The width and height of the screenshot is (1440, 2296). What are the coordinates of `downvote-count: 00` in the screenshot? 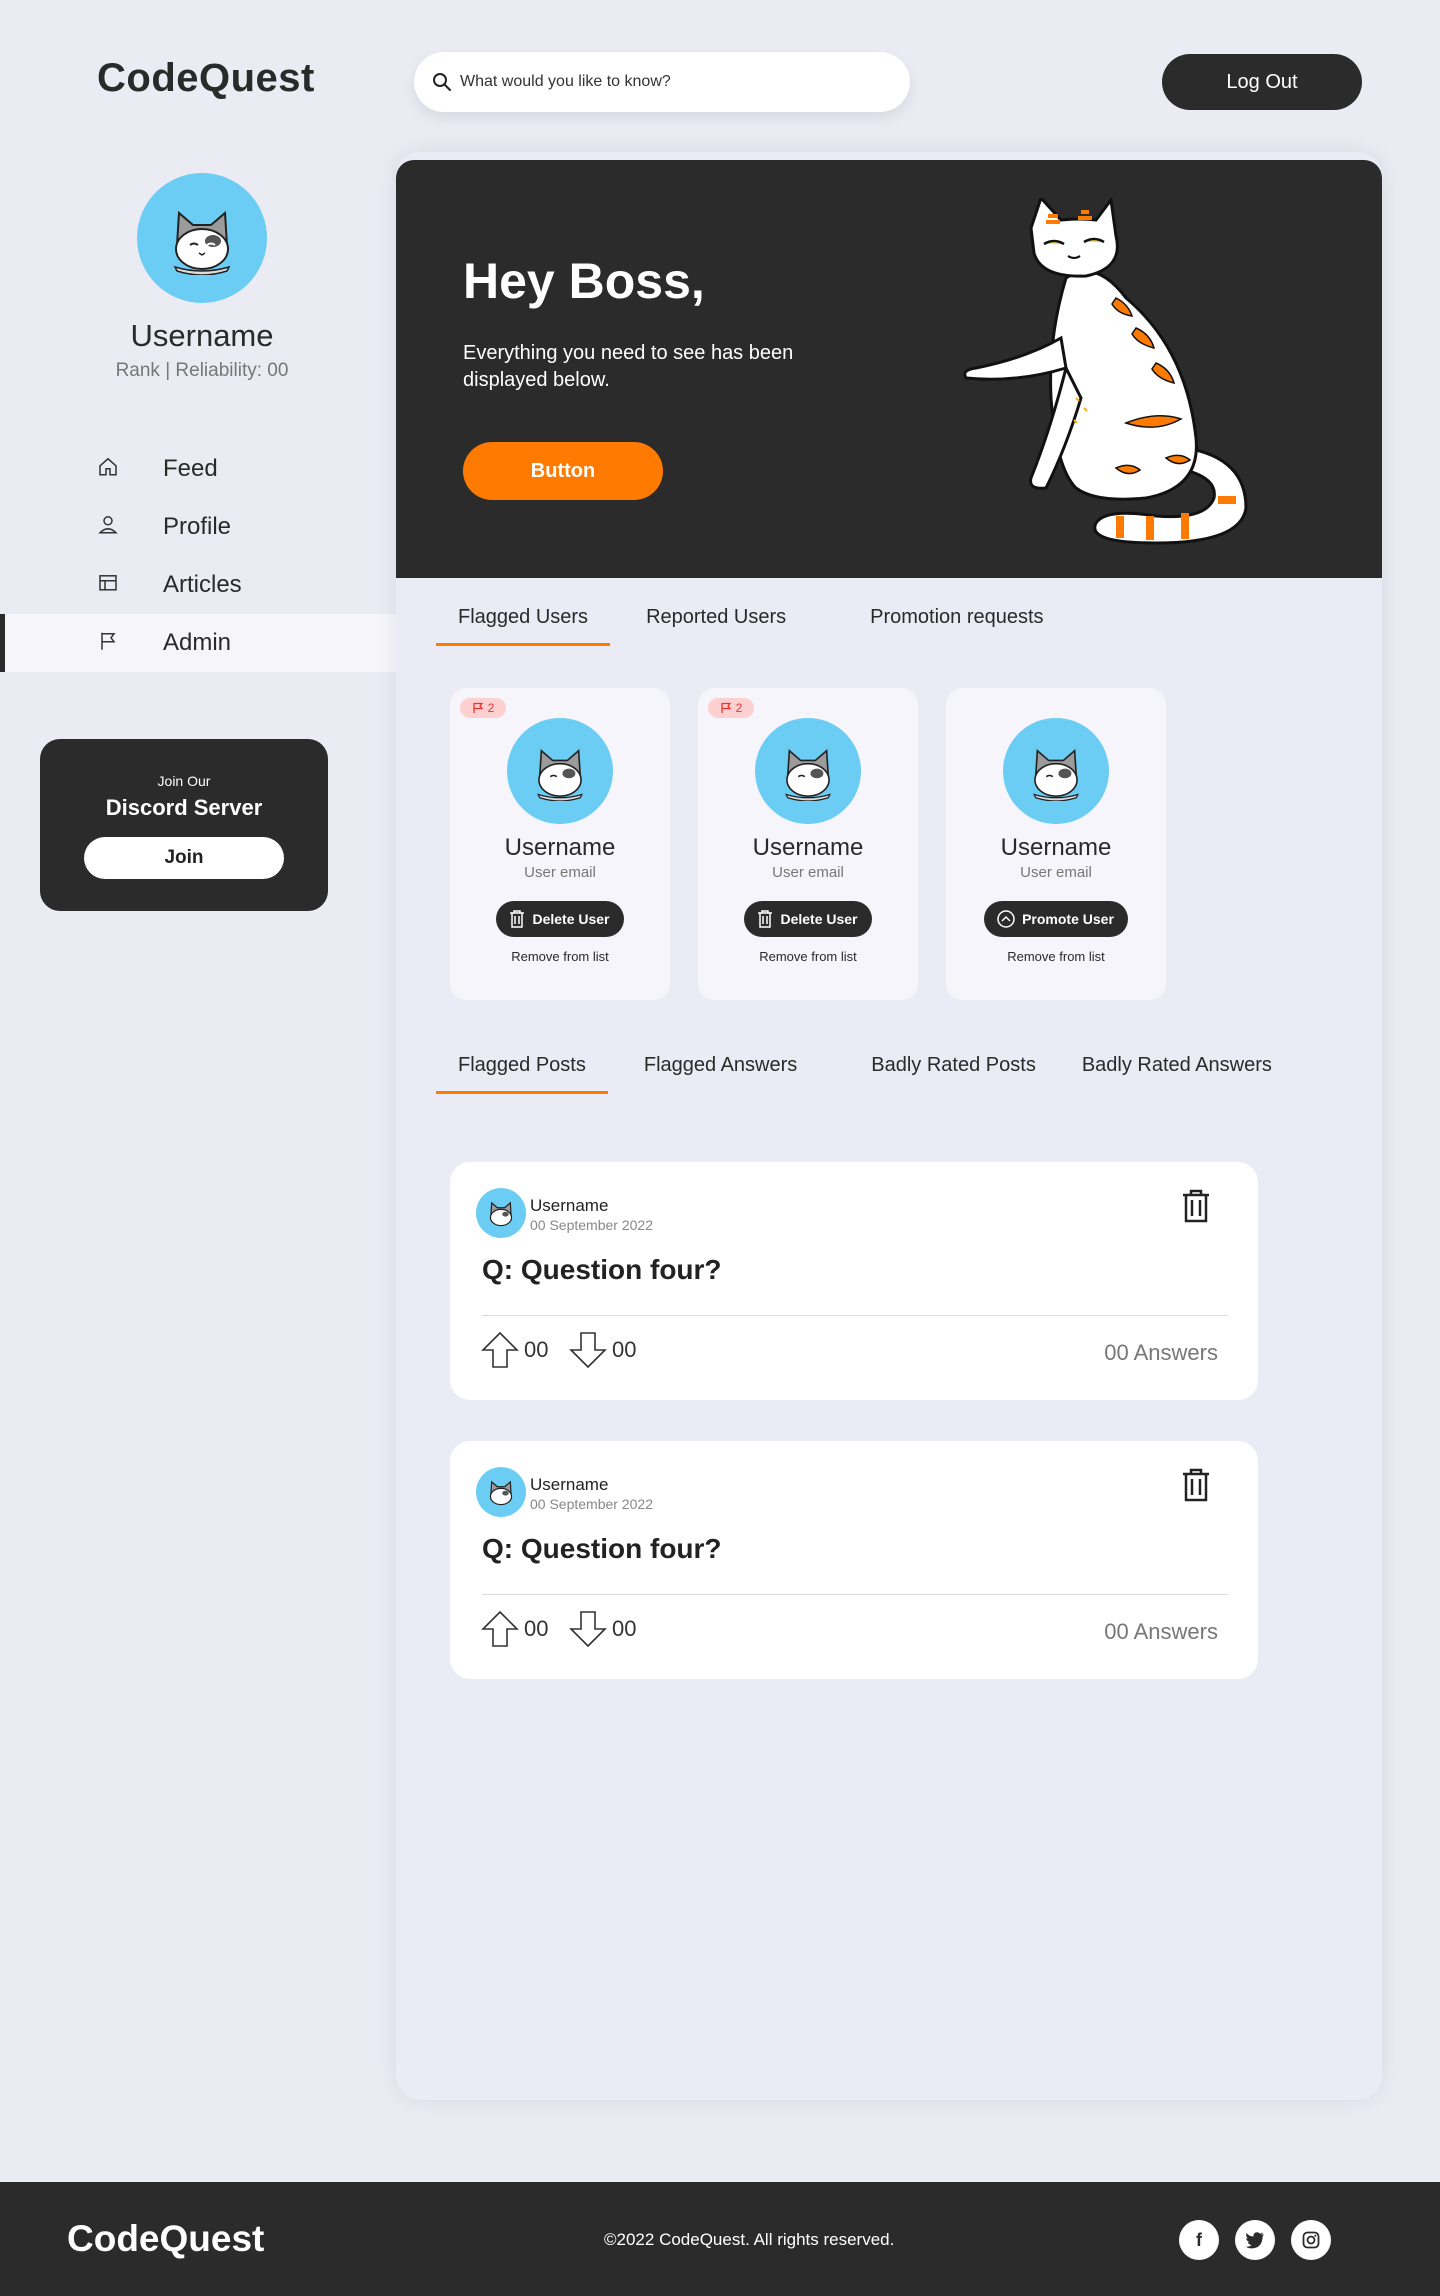 It's located at (624, 1349).